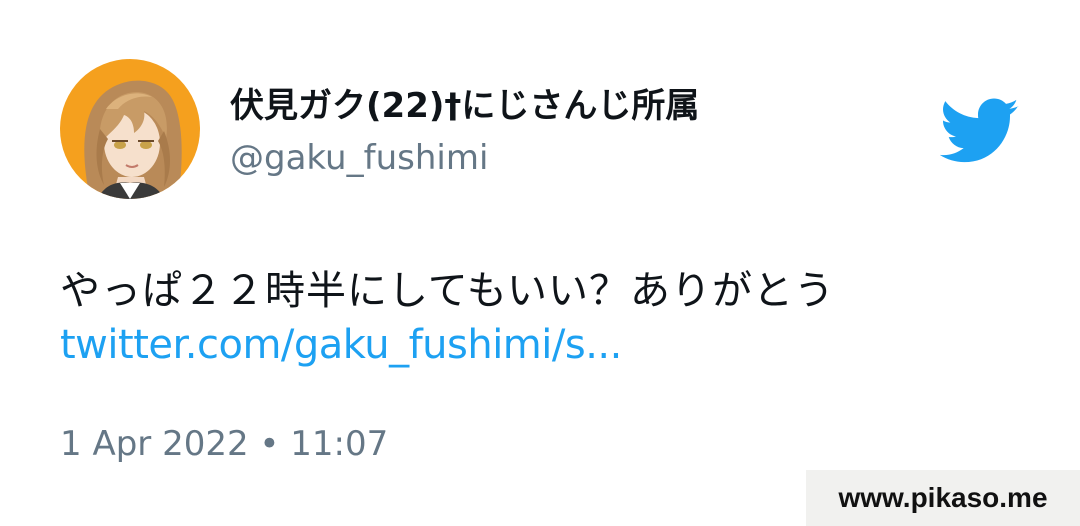  Describe the element at coordinates (979, 131) in the screenshot. I see `twitter-bird-icon` at that location.